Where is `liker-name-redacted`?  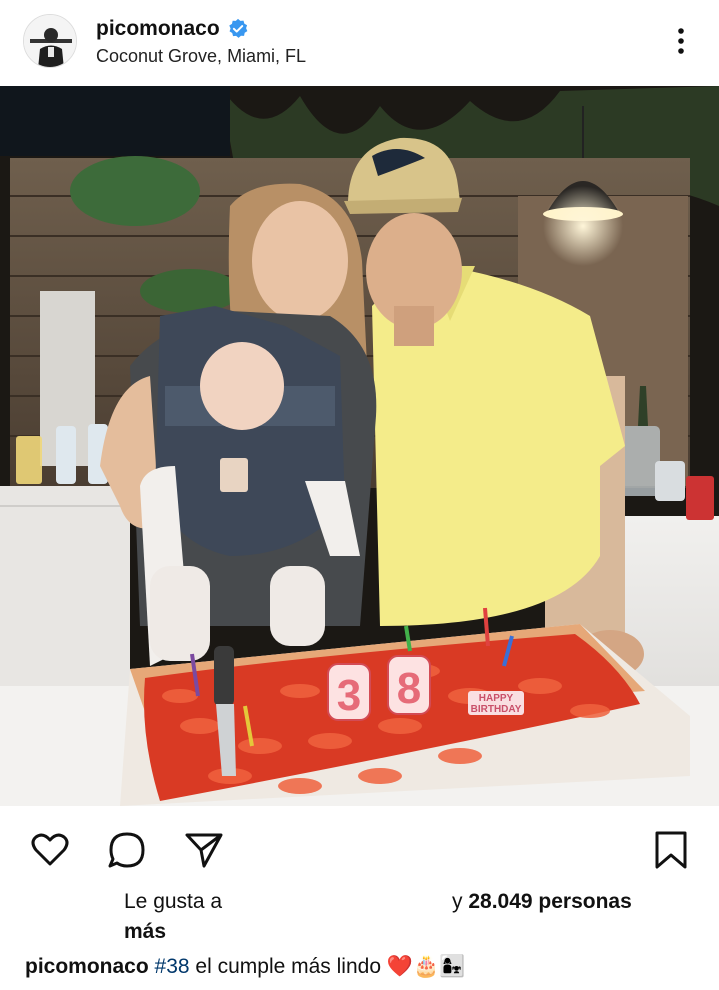
liker-name-redacted is located at coordinates (347, 904).